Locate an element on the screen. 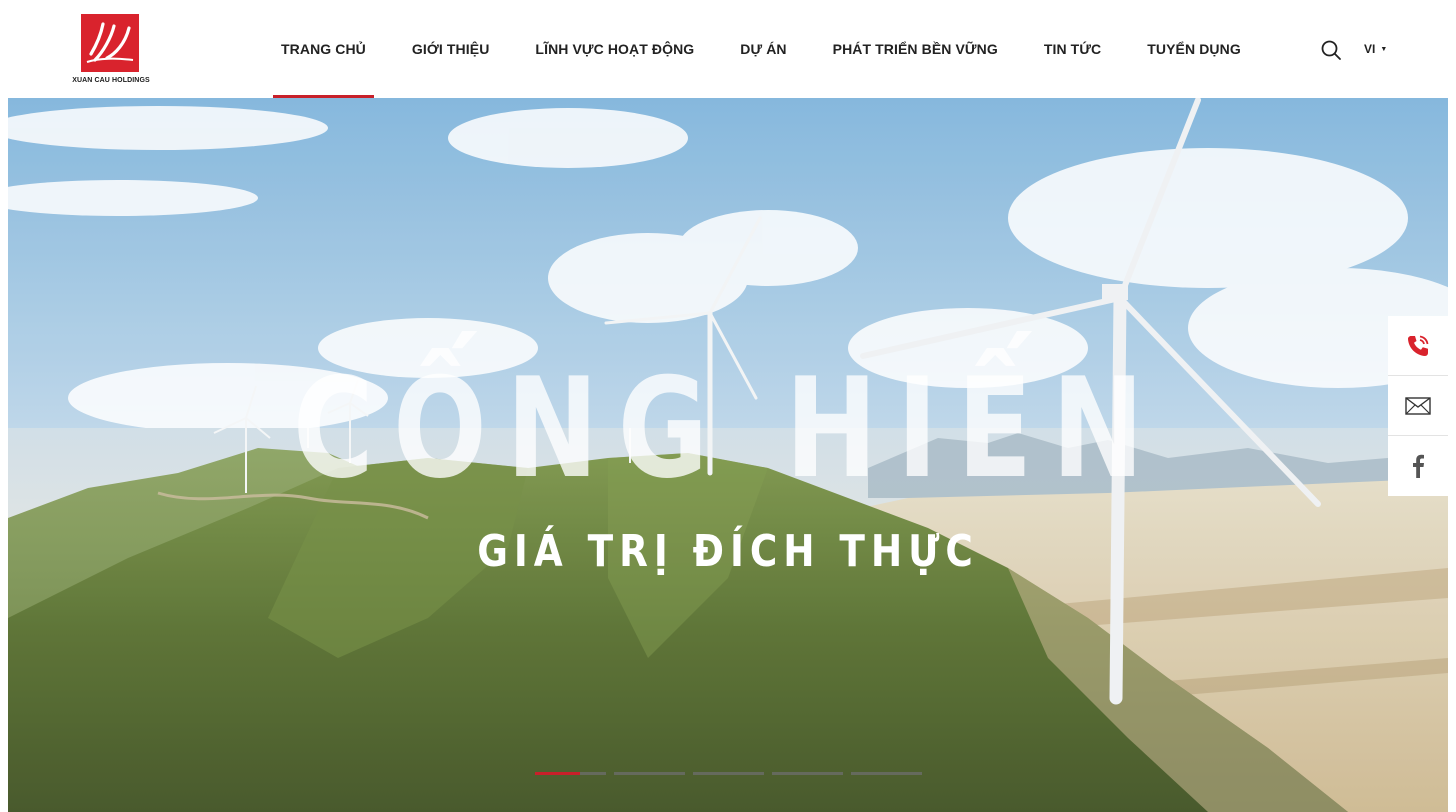 Image resolution: width=1456 pixels, height=812 pixels. logo-mark-icon is located at coordinates (110, 43).